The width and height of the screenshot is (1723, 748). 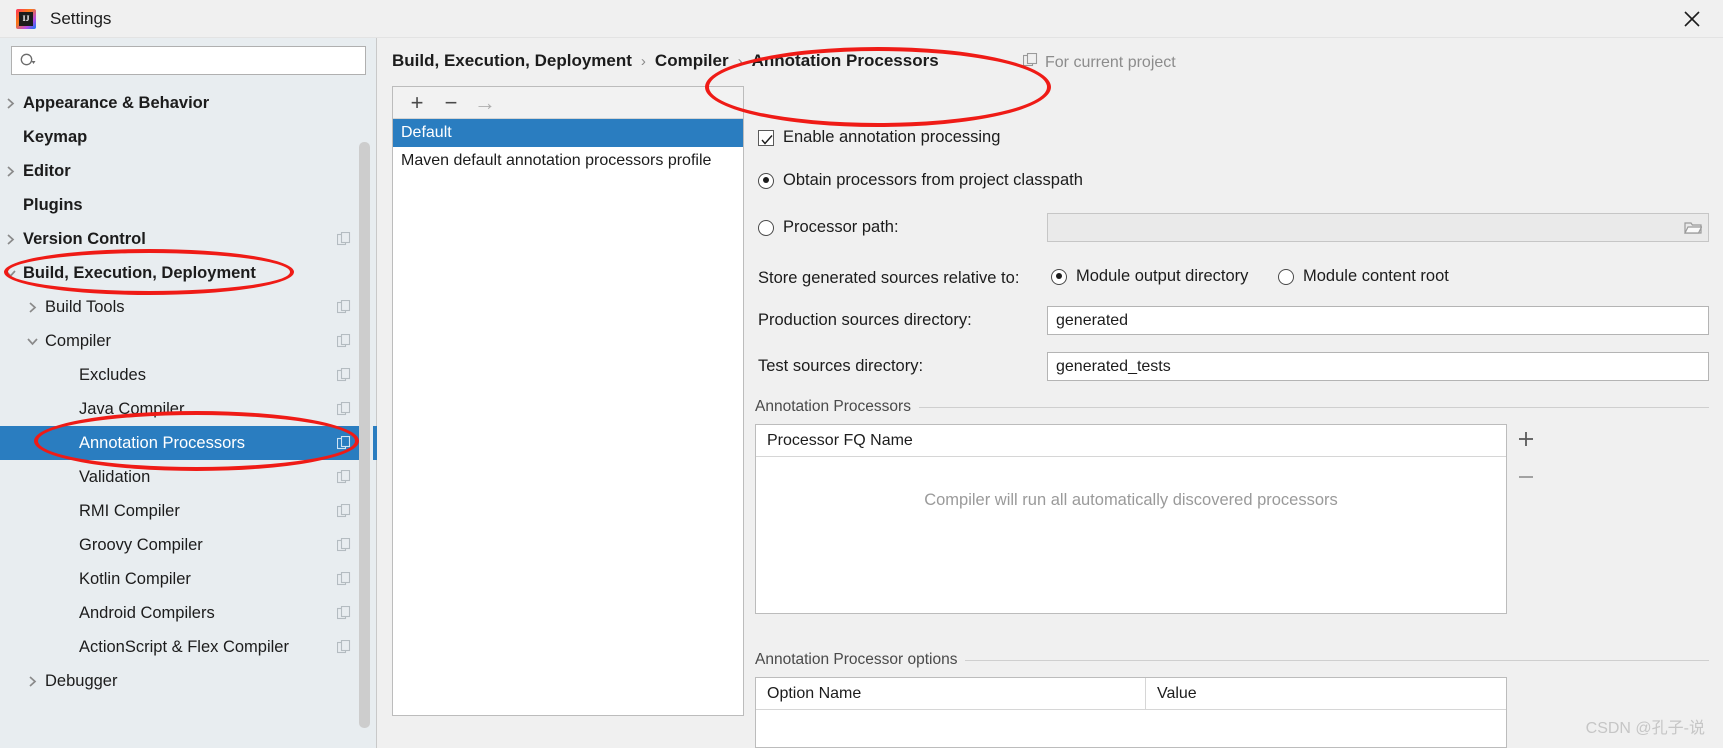 I want to click on production-sources-value: generated, so click(x=1092, y=320).